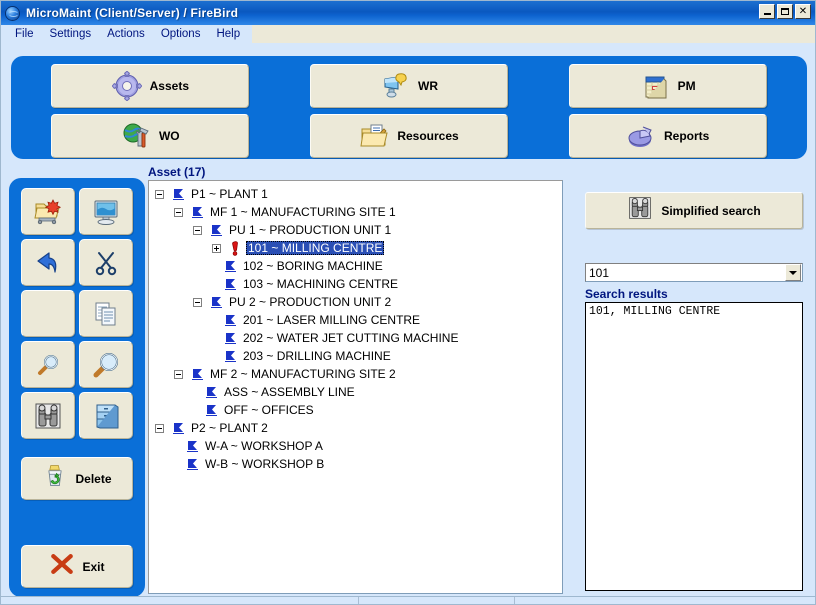  What do you see at coordinates (150, 86) in the screenshot?
I see `assets-button: Assets` at bounding box center [150, 86].